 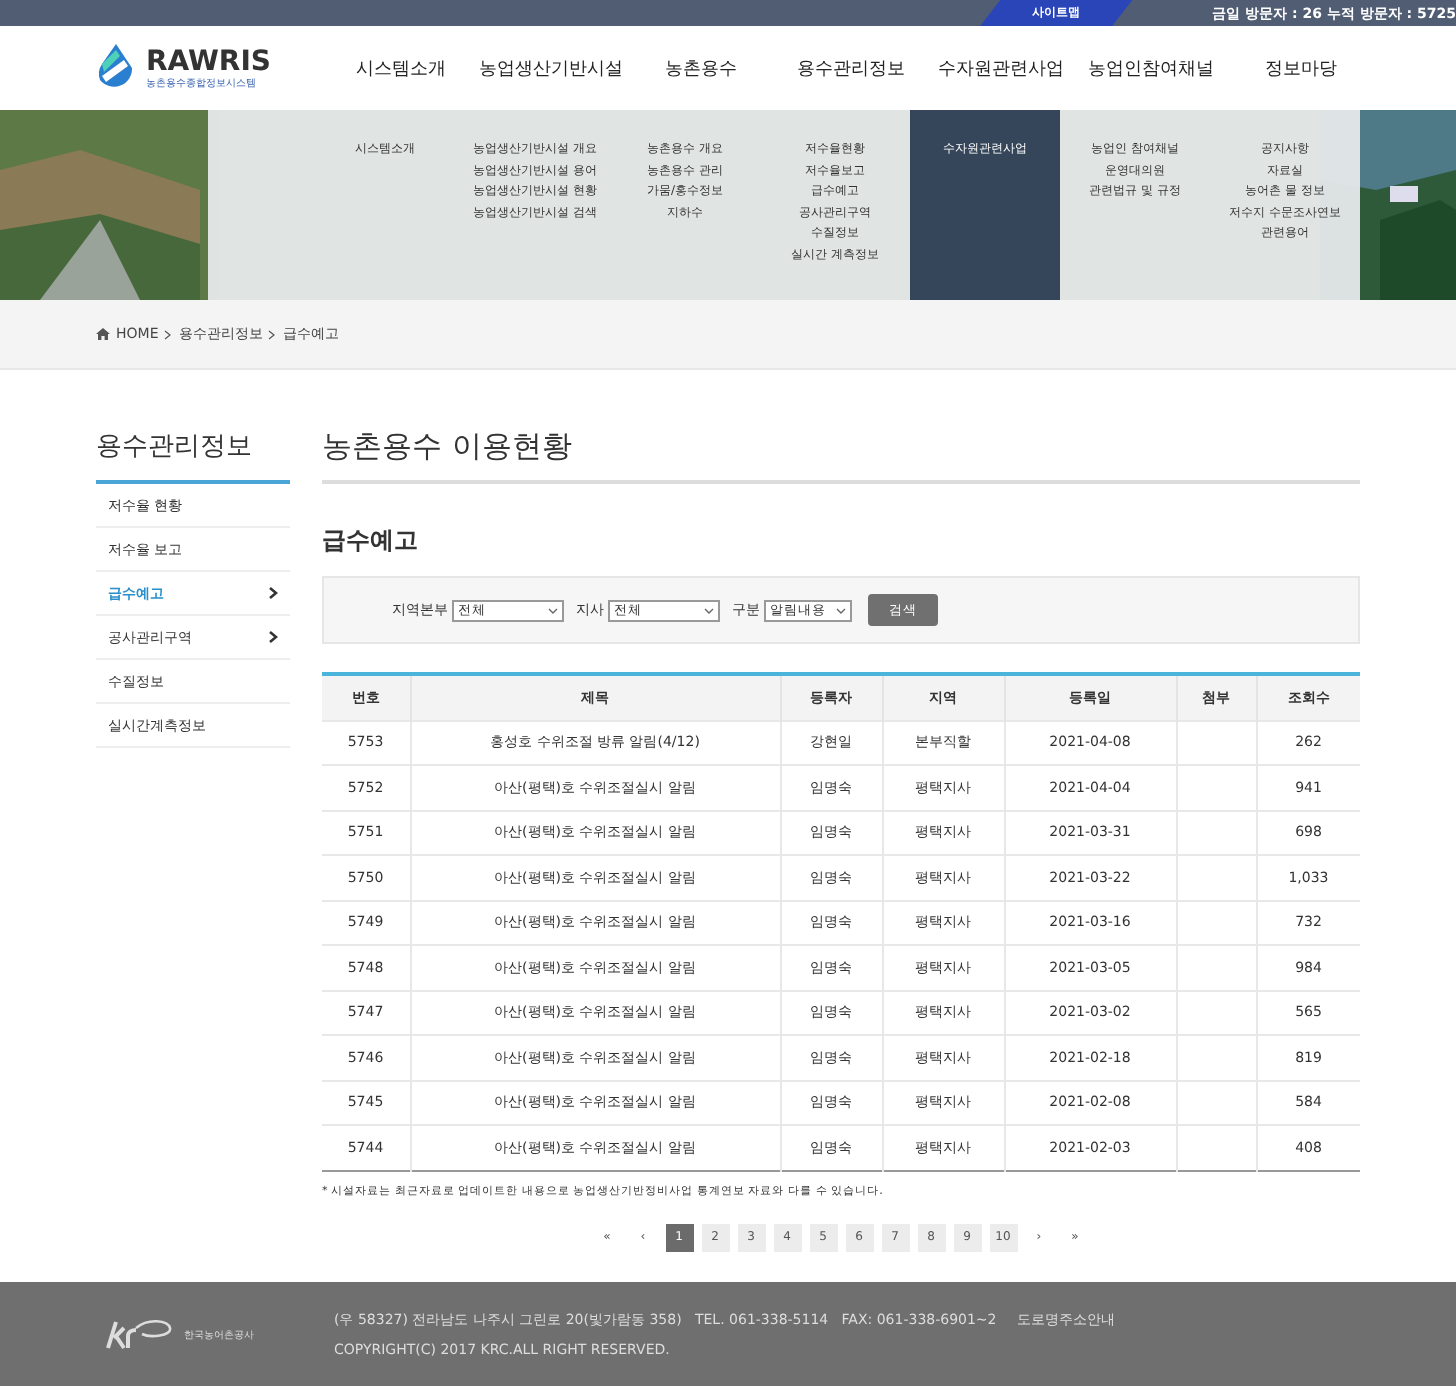 I want to click on sidebar-title: 용수관리정보, so click(x=193, y=456).